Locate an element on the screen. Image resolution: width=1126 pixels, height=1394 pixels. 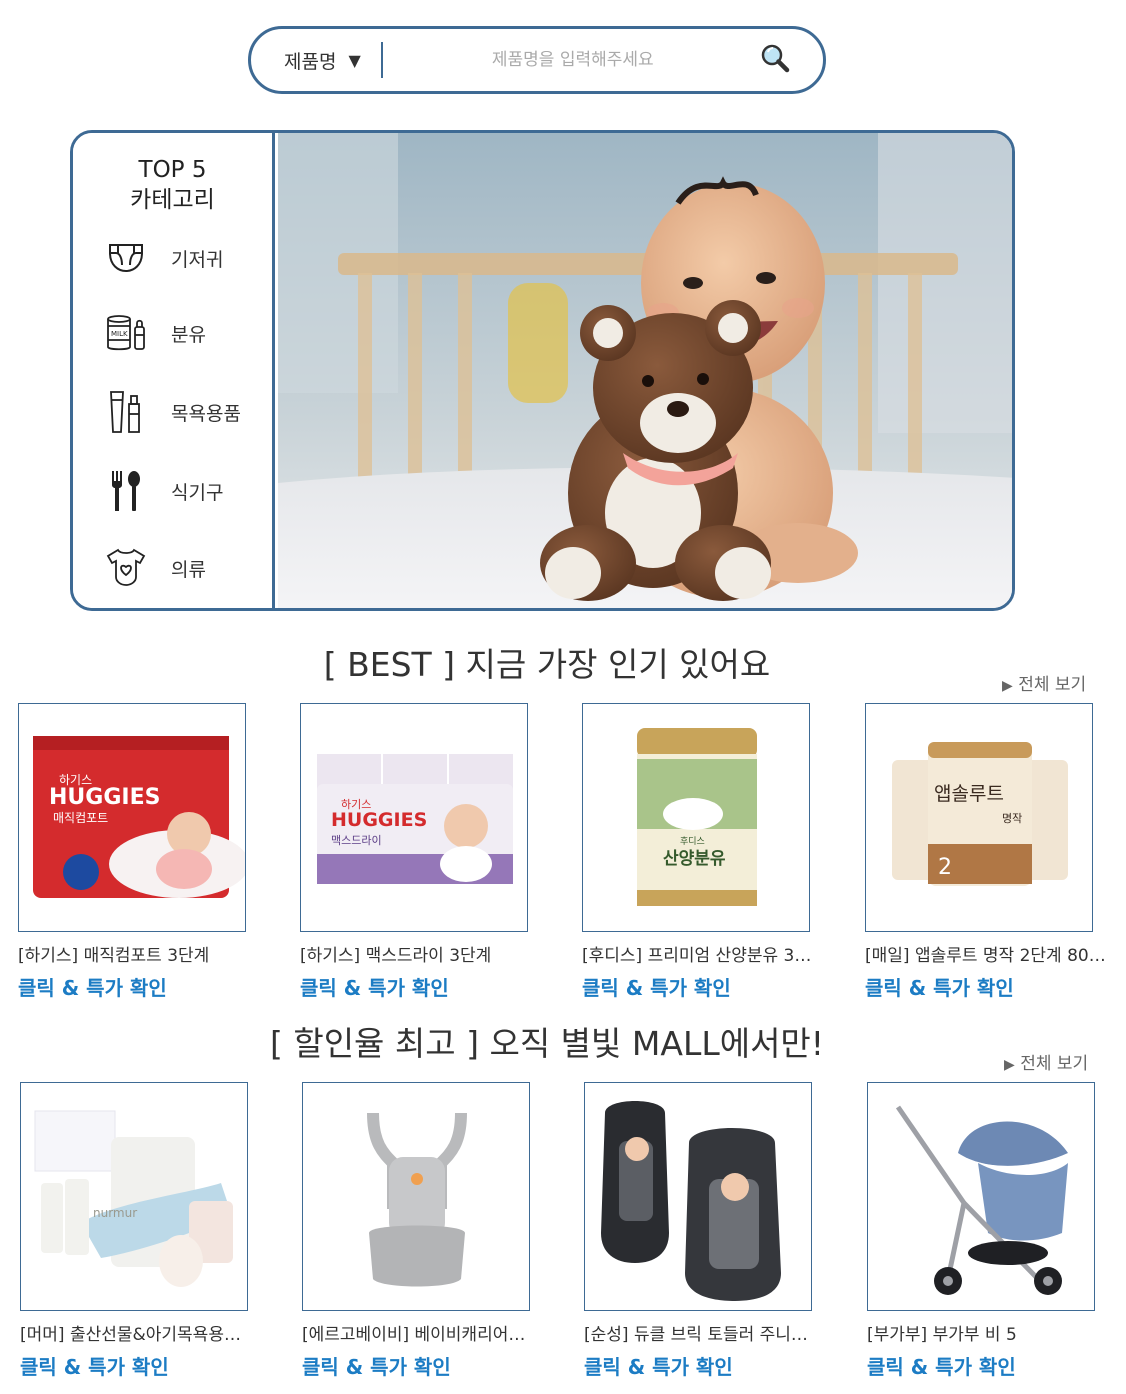
stroller-image is located at coordinates (981, 1200).